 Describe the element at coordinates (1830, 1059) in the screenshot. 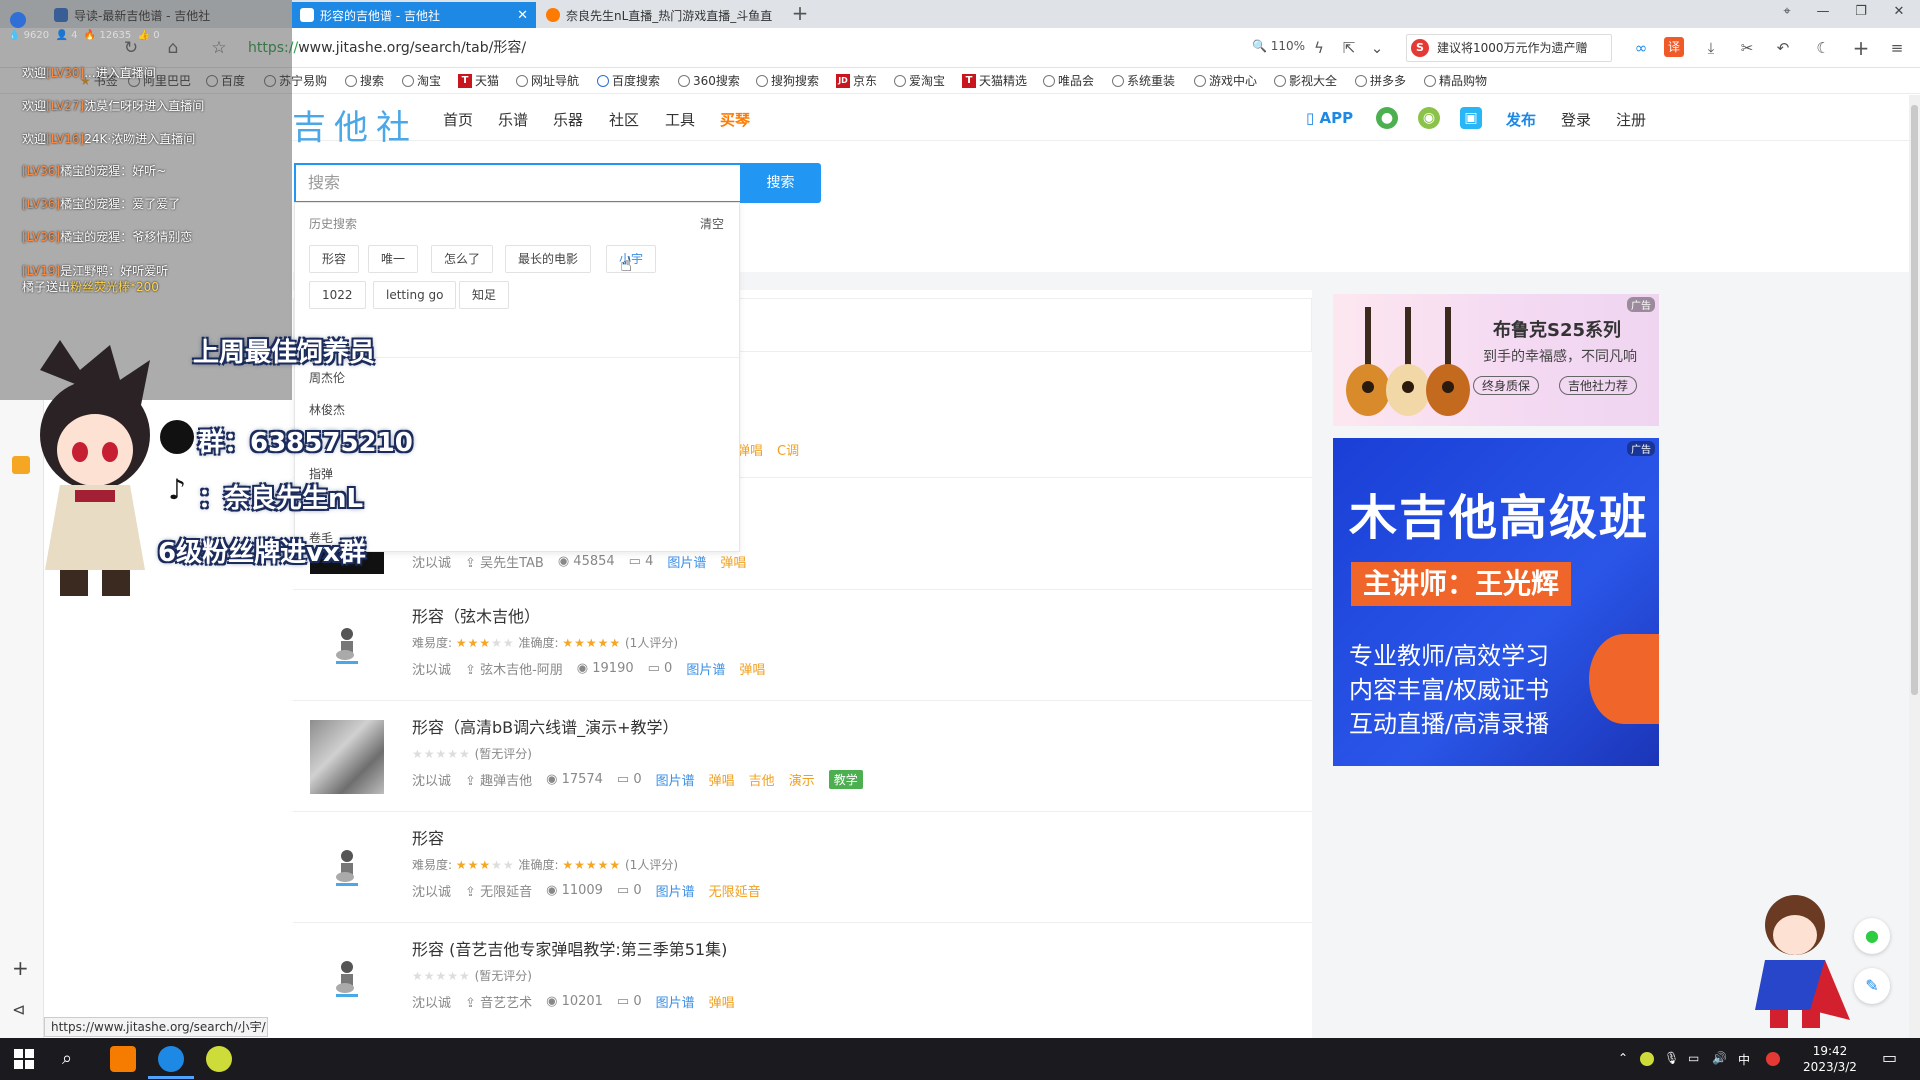

I see `system-clock: 19:42 2023/3/2` at that location.